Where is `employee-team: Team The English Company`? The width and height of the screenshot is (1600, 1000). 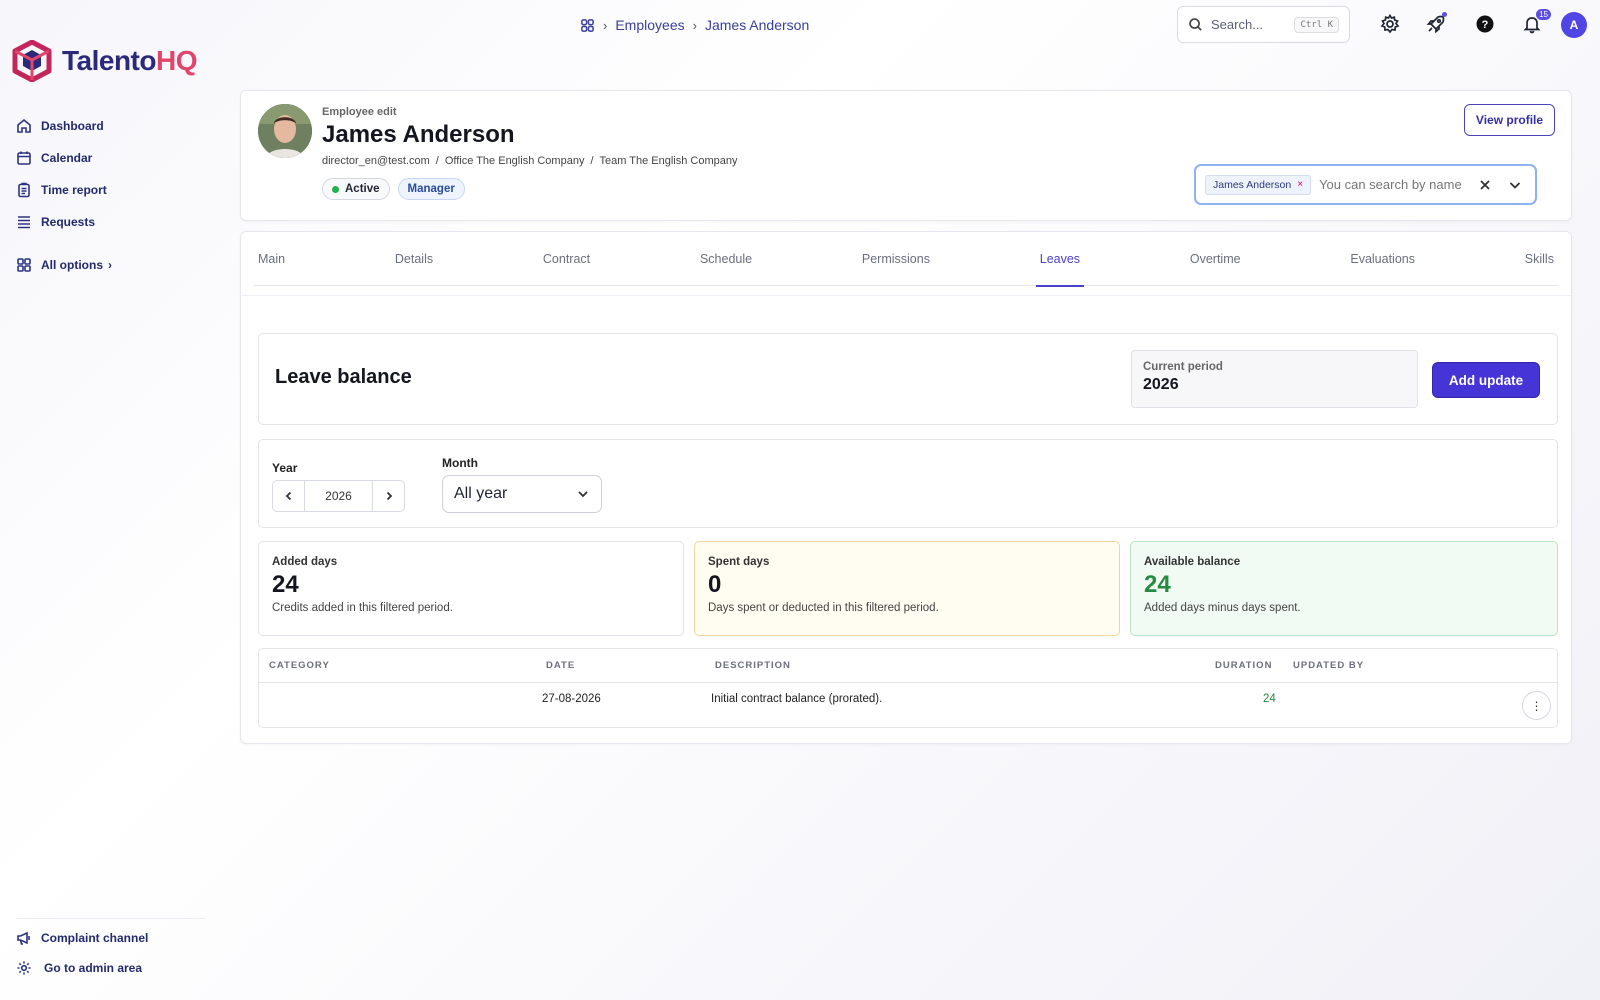
employee-team: Team The English Company is located at coordinates (668, 161).